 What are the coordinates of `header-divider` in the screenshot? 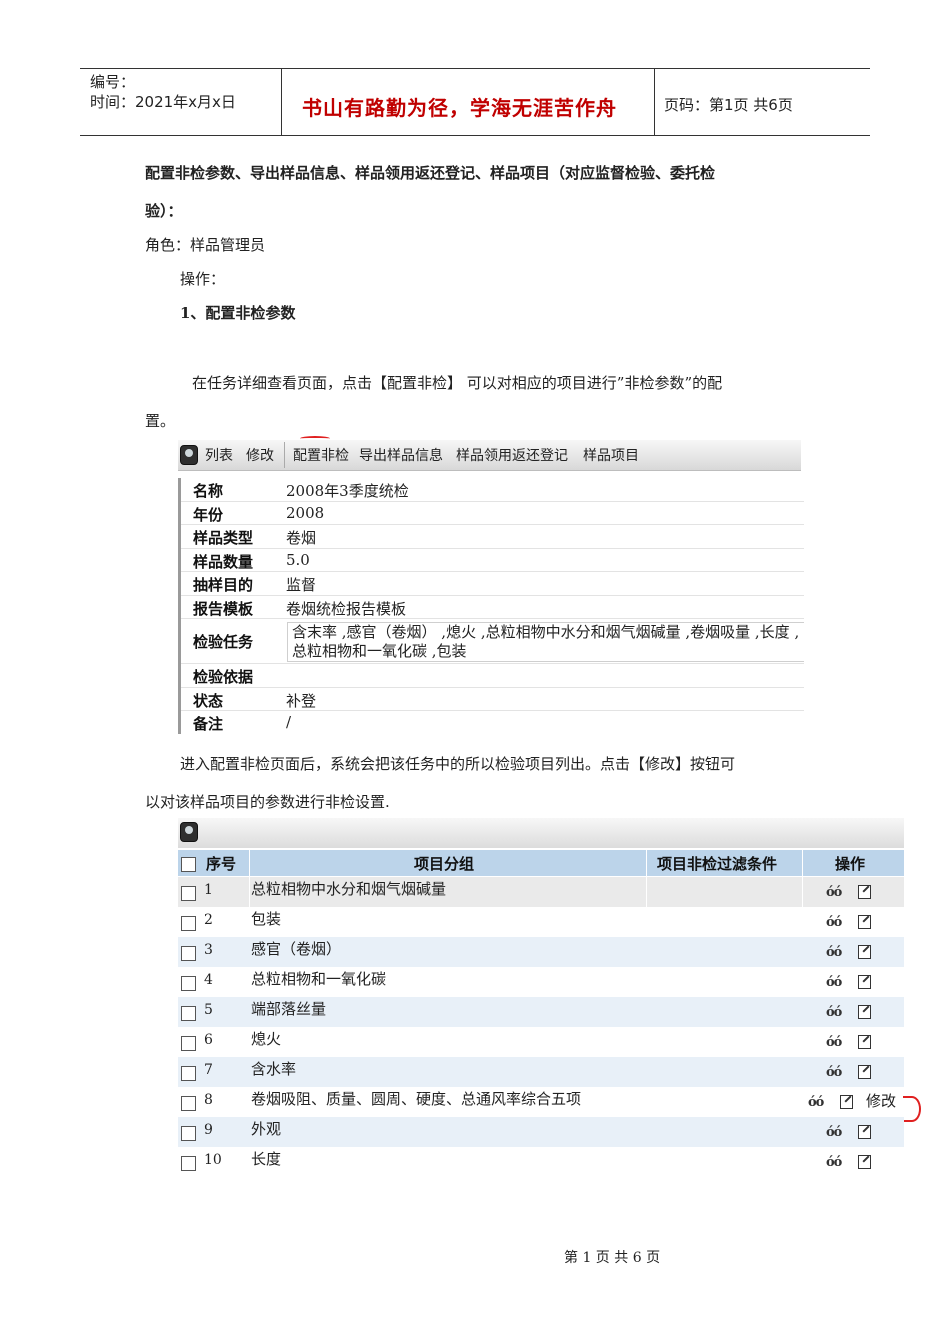 It's located at (654, 102).